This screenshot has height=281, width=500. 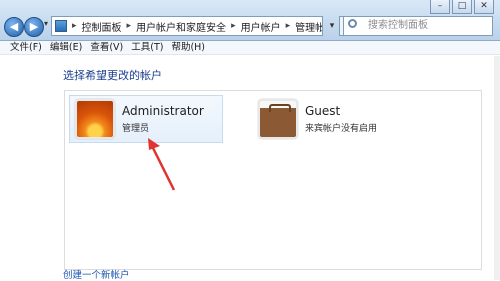 I want to click on window-controls: – □ ✕, so click(x=462, y=7).